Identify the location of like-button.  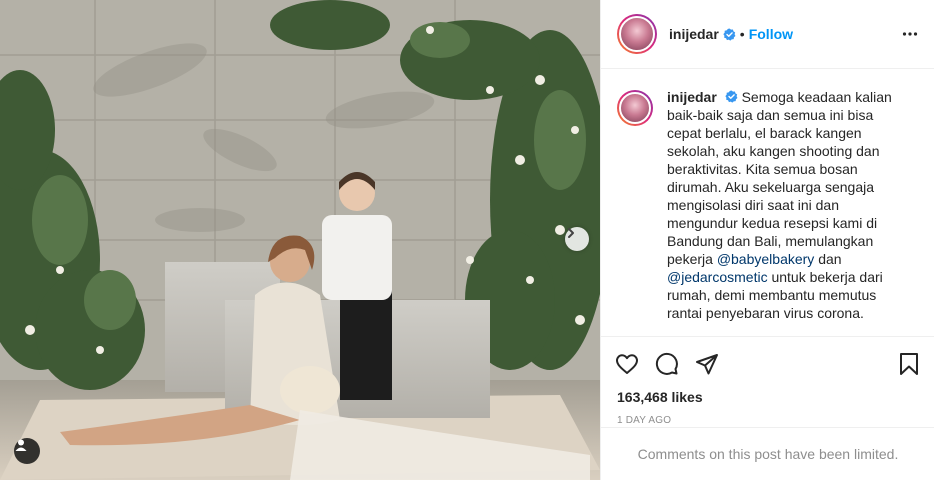
(627, 364).